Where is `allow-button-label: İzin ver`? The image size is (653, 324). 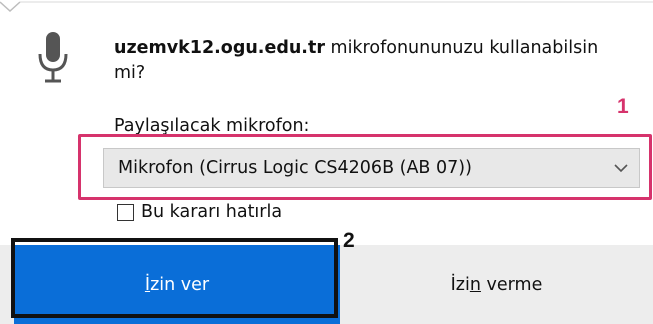
allow-button-label: İzin ver is located at coordinates (177, 284).